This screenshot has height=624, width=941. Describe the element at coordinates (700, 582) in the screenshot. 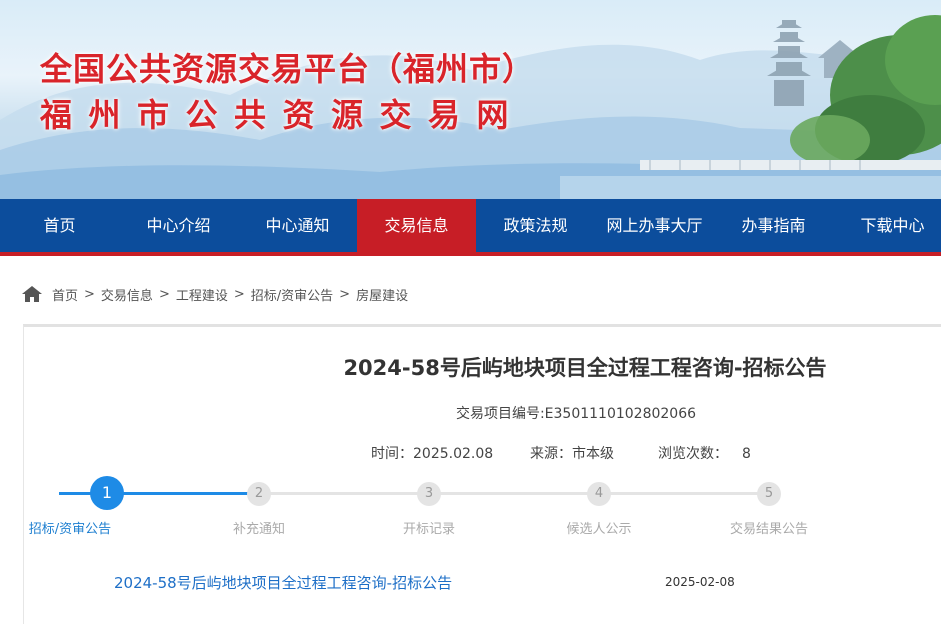

I see `notice-date: 2025-02-08` at that location.